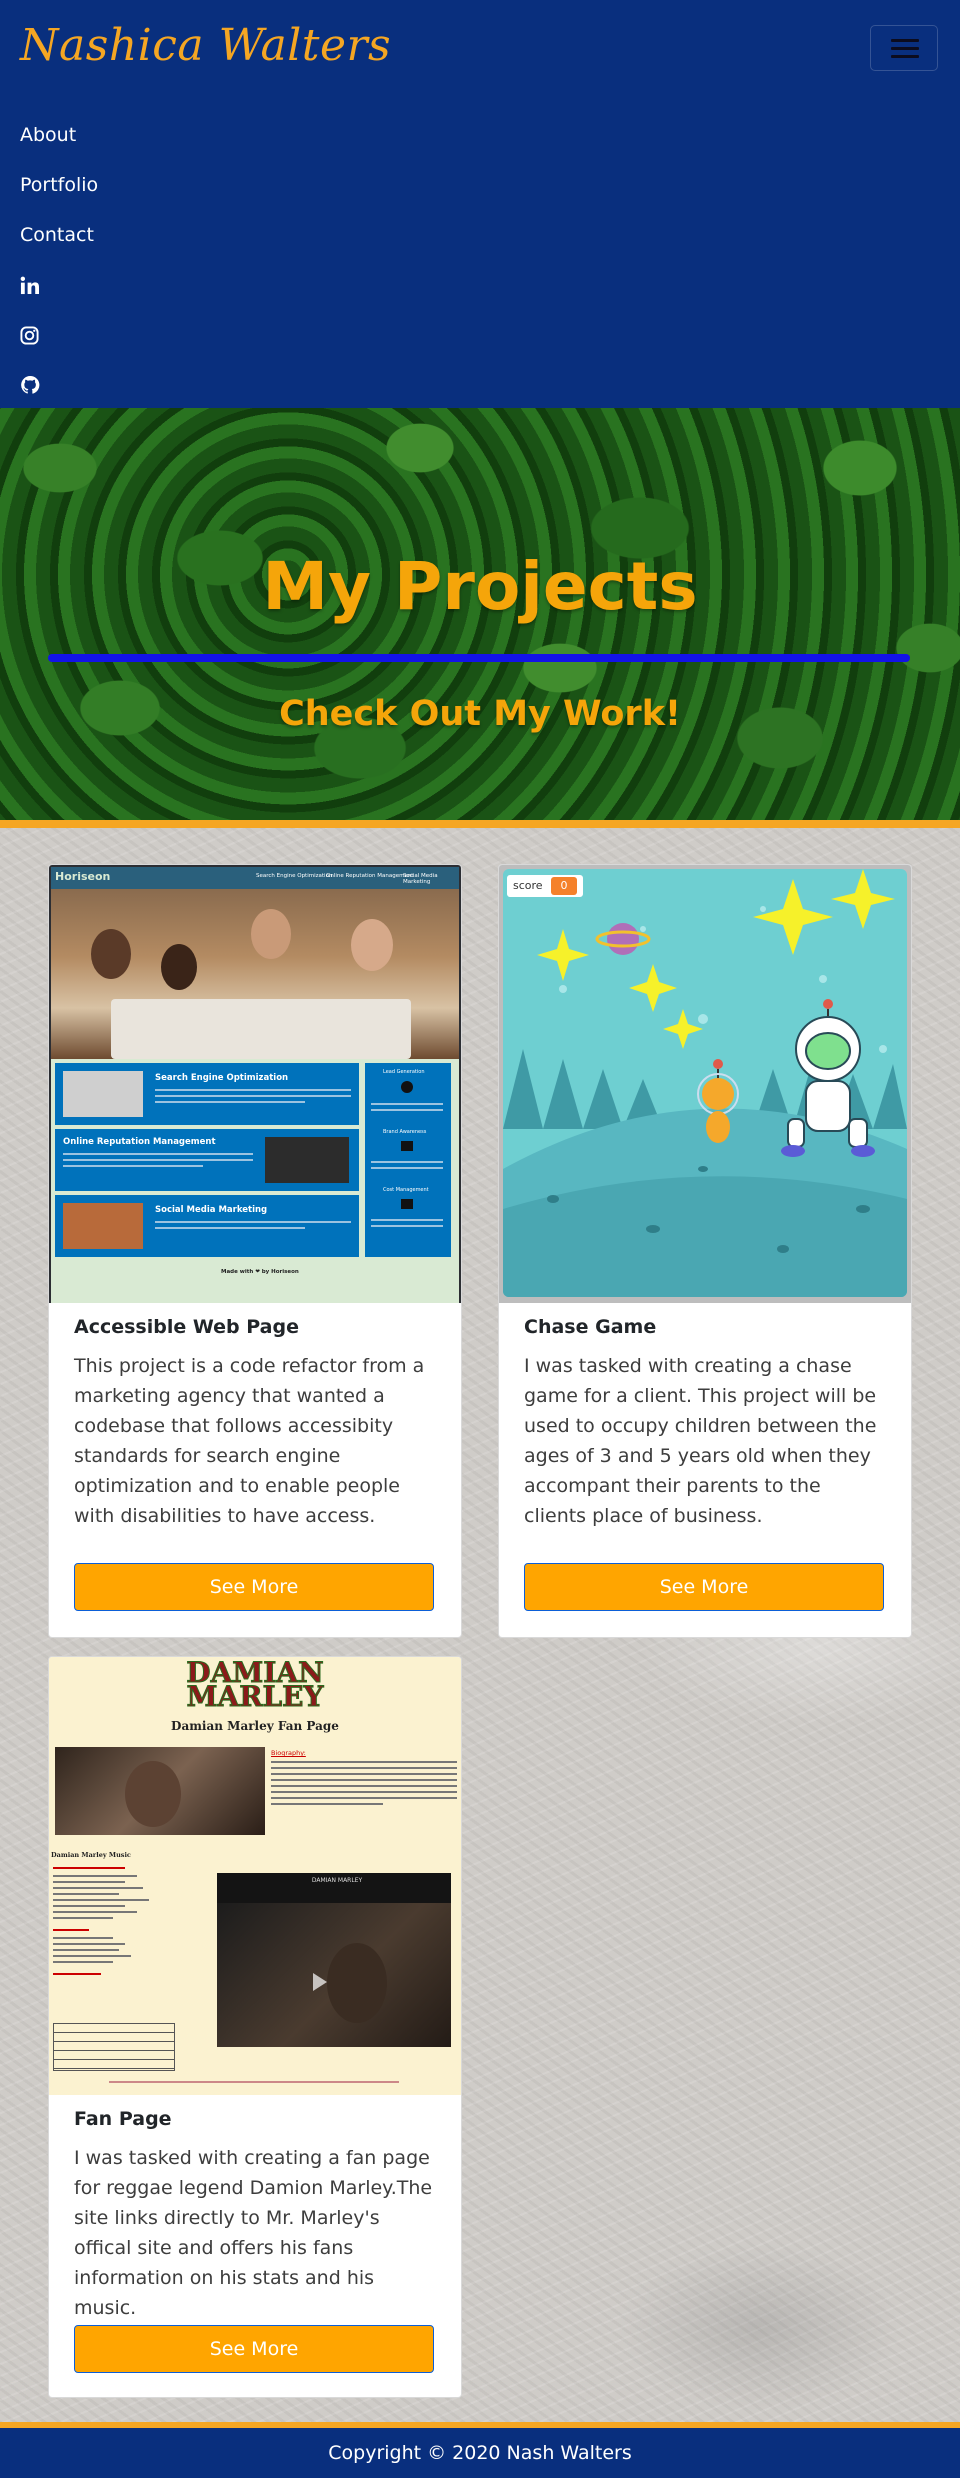  What do you see at coordinates (370, 876) in the screenshot?
I see `thumb-nav-item: Online Reputation Management` at bounding box center [370, 876].